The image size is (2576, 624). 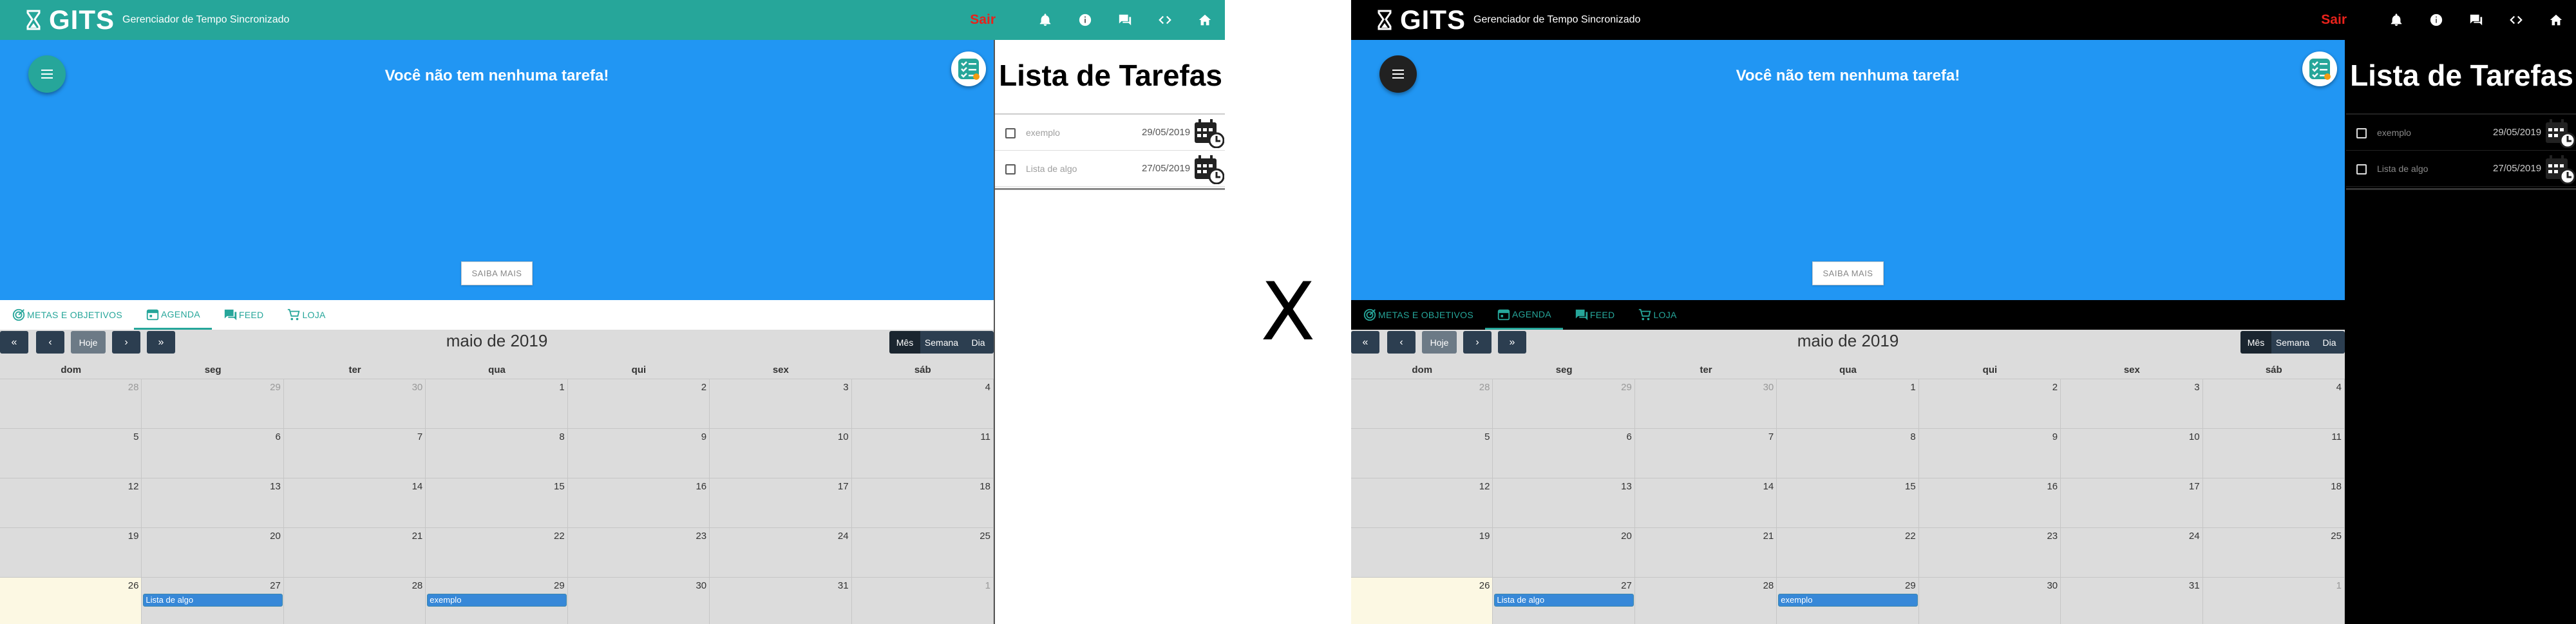 I want to click on logout-link: Sair, so click(x=2334, y=20).